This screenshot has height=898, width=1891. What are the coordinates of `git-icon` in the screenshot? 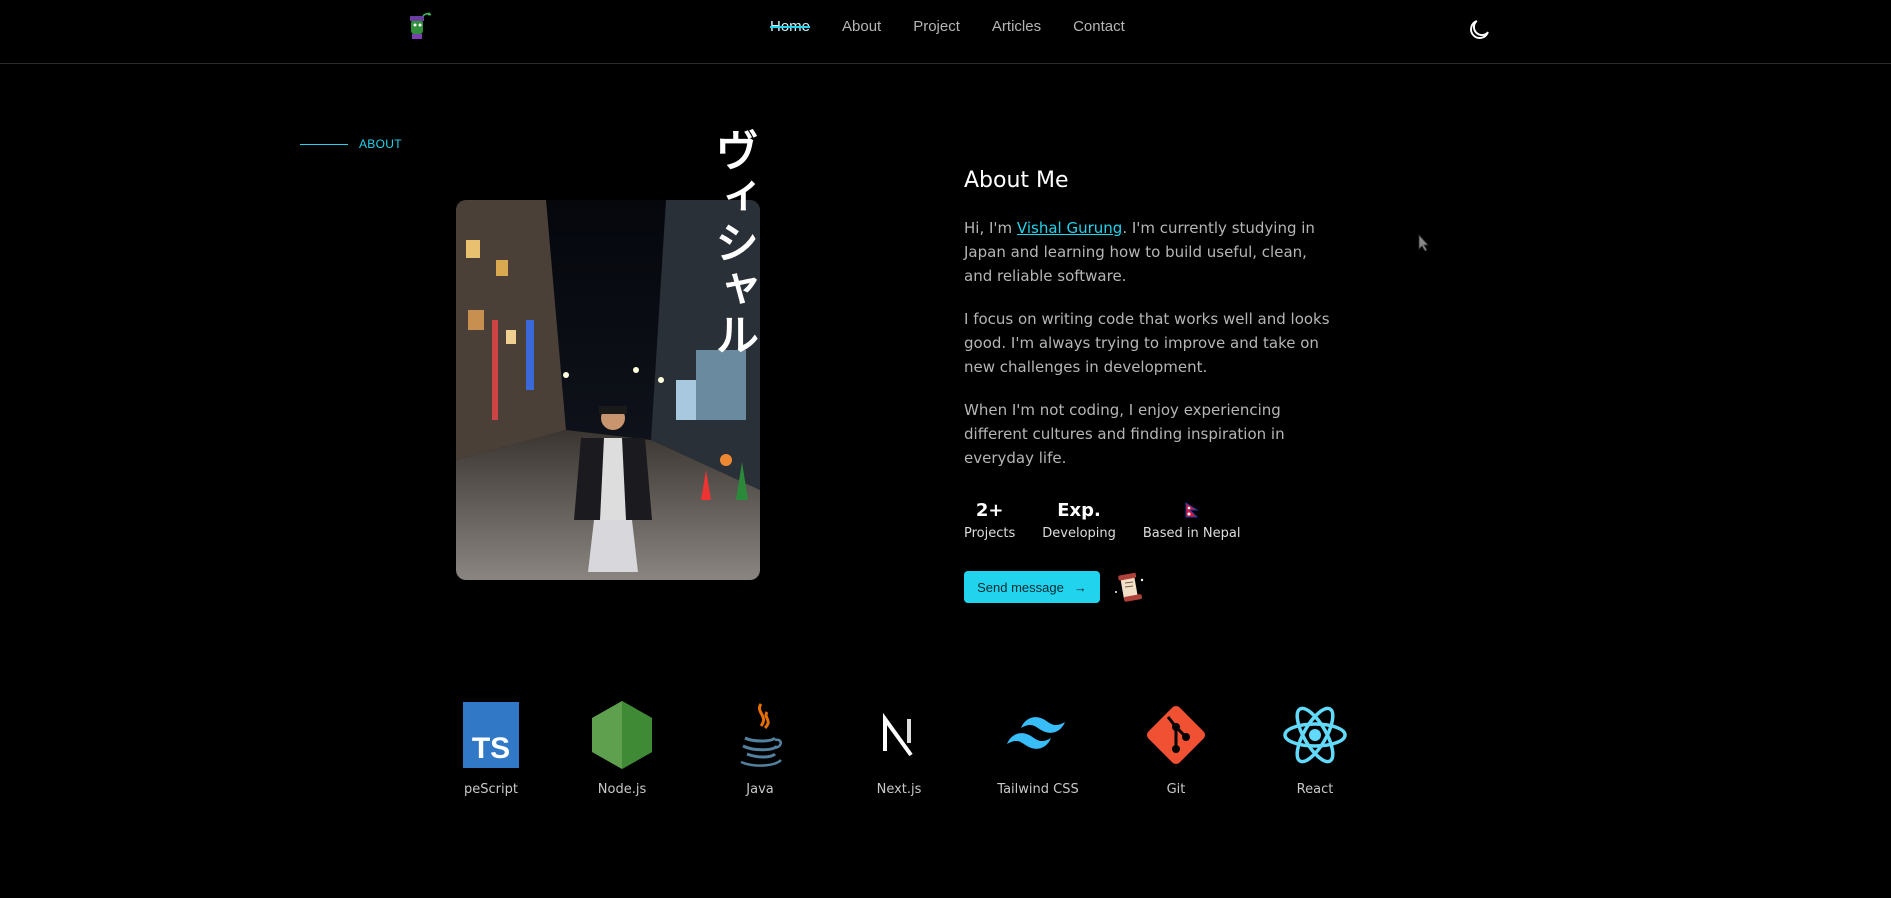 It's located at (1176, 735).